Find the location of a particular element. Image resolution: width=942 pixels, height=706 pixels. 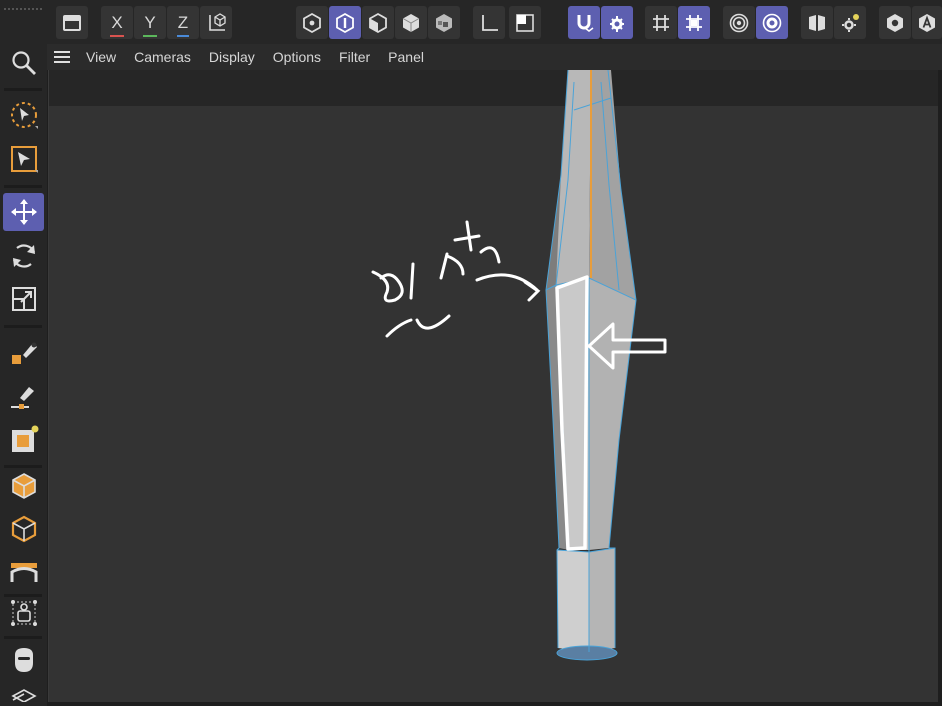

snap-icon is located at coordinates (585, 23).